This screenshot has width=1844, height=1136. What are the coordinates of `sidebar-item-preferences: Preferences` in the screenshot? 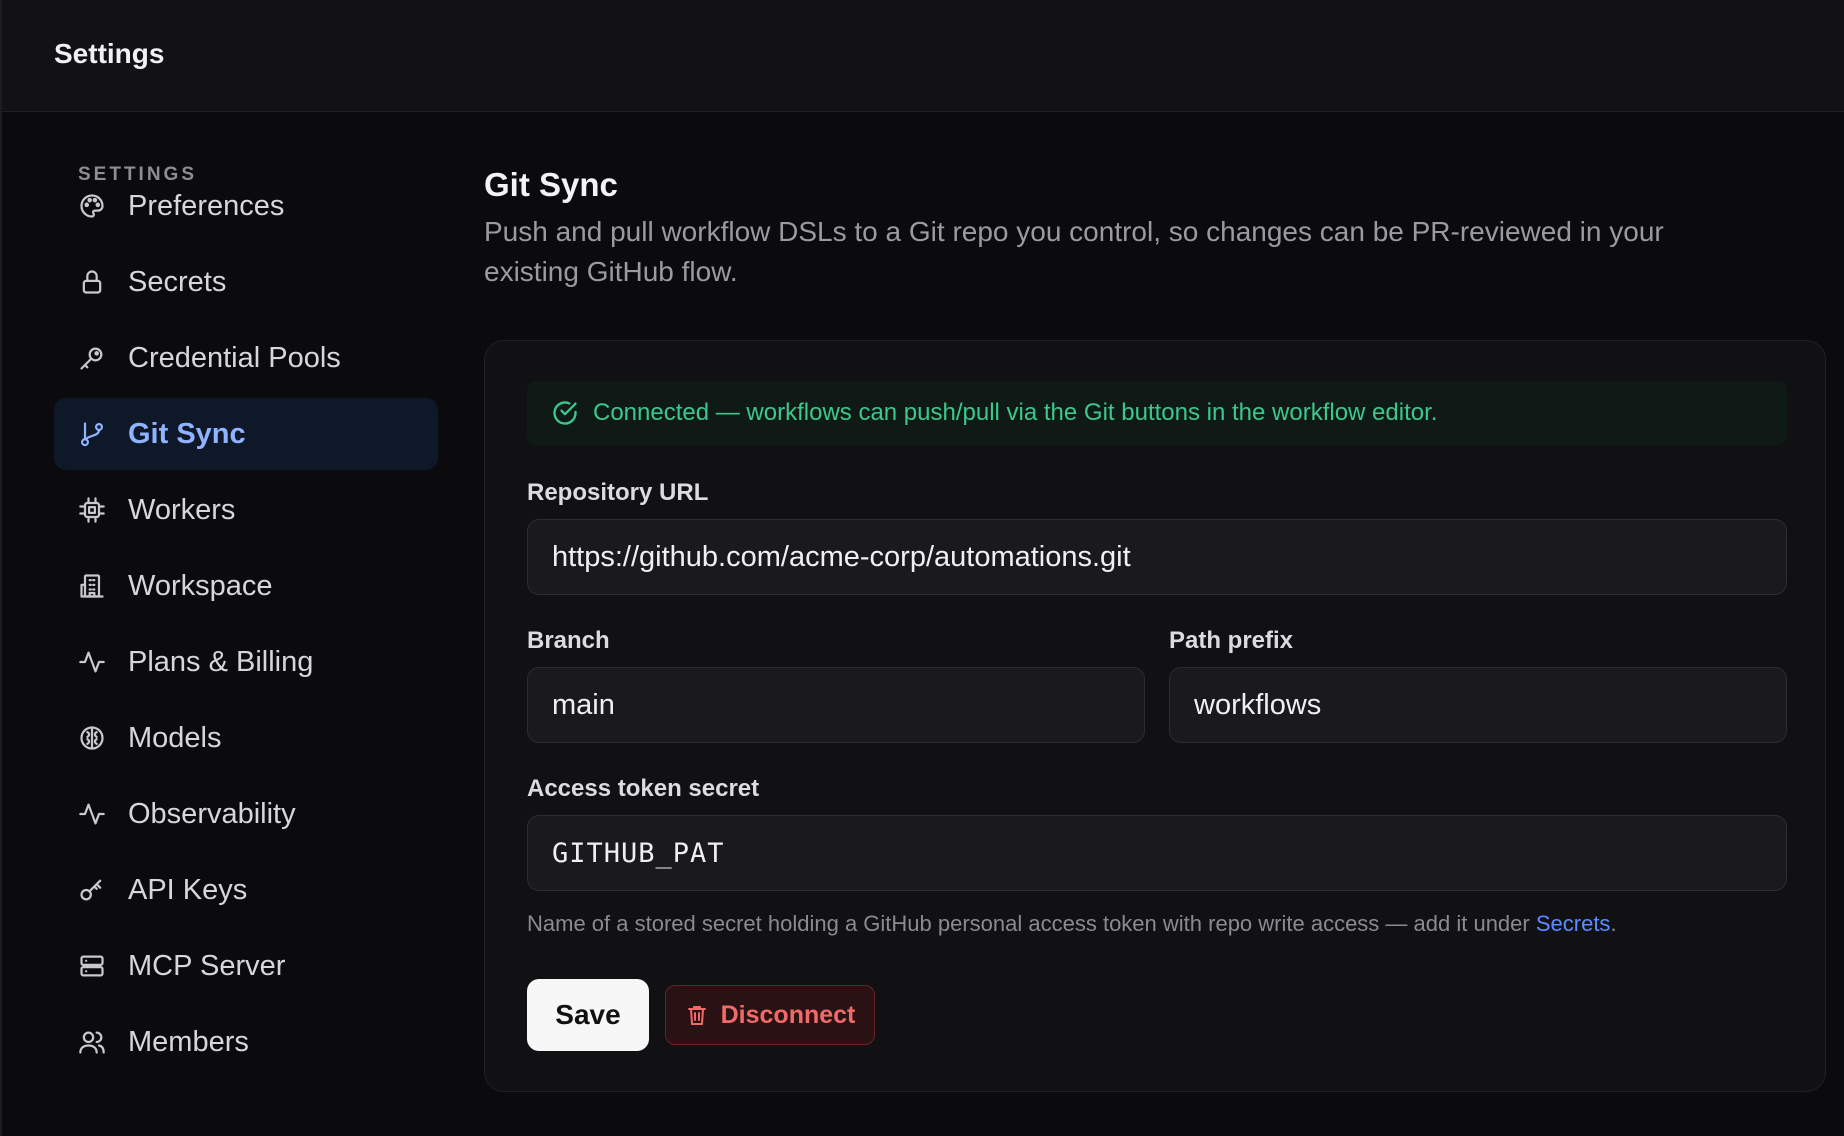 It's located at (246, 206).